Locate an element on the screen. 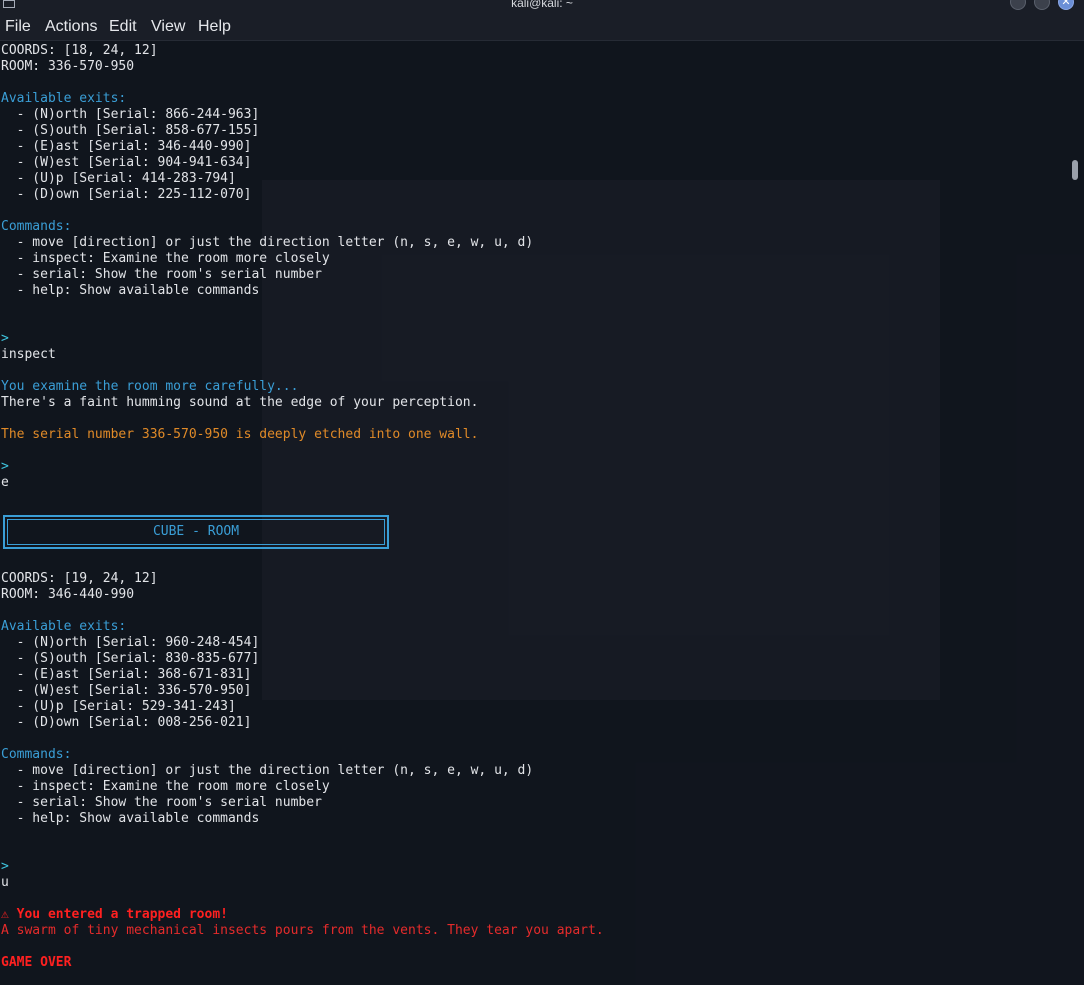  menu-edit: Edit is located at coordinates (123, 27).